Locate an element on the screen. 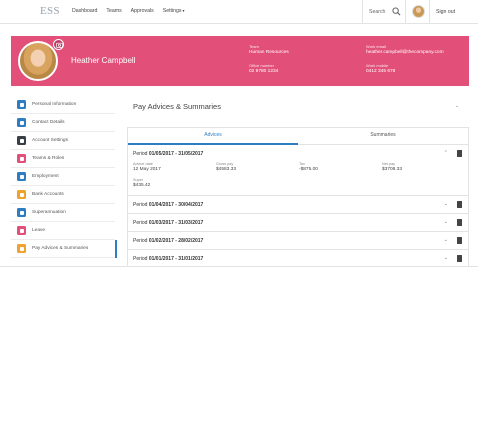  briefcase-icon is located at coordinates (21, 176).